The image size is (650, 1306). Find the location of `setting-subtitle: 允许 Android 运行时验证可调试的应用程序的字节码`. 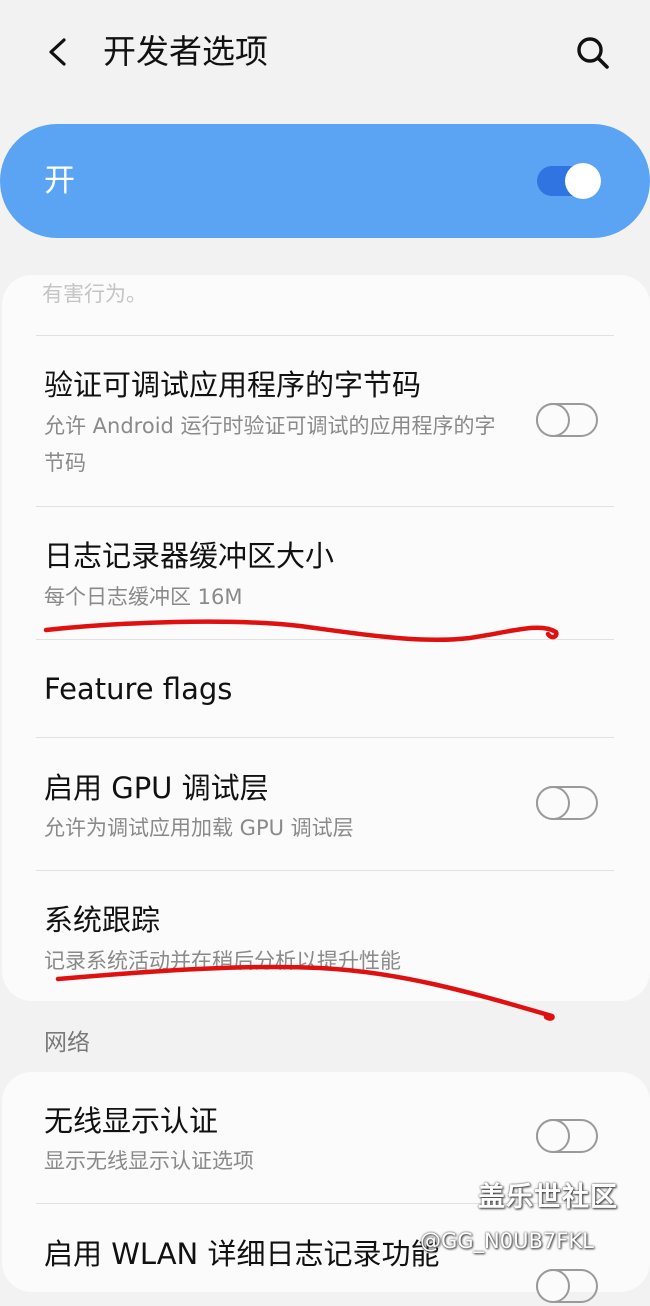

setting-subtitle: 允许 Android 运行时验证可调试的应用程序的字节码 is located at coordinates (270, 444).